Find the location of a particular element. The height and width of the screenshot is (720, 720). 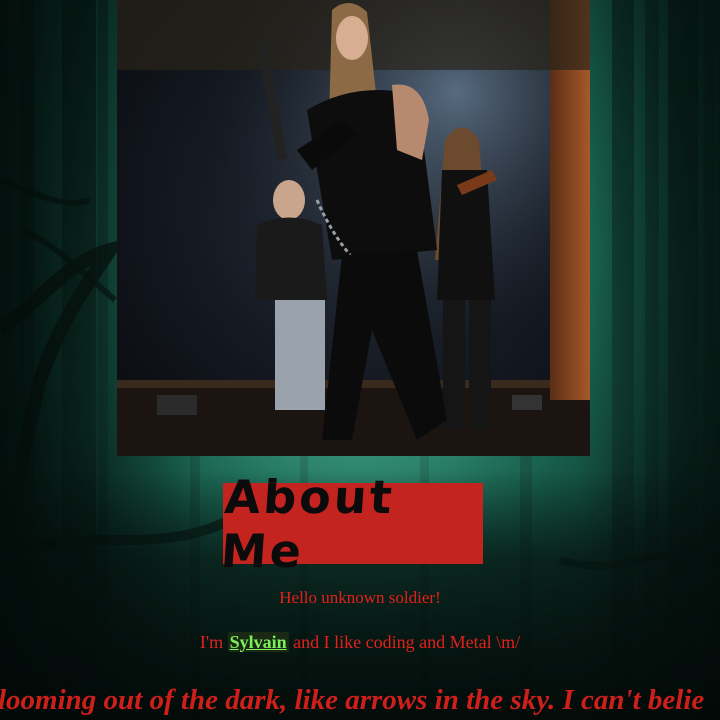

about-me-heading-box: About Me is located at coordinates (351, 524).